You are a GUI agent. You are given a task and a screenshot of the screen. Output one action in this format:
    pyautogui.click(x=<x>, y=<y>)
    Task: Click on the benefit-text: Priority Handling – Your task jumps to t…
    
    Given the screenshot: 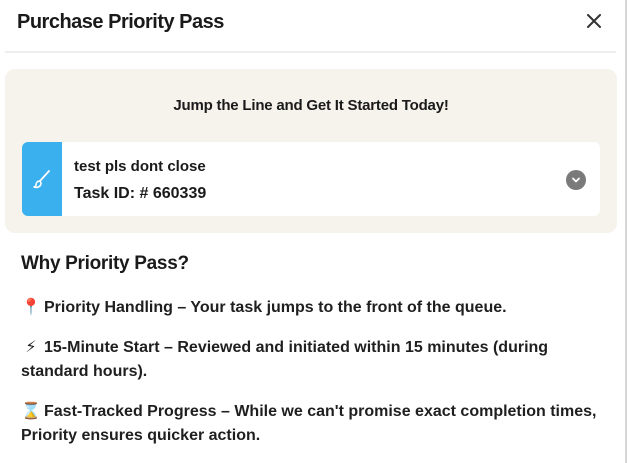 What is the action you would take?
    pyautogui.click(x=275, y=307)
    